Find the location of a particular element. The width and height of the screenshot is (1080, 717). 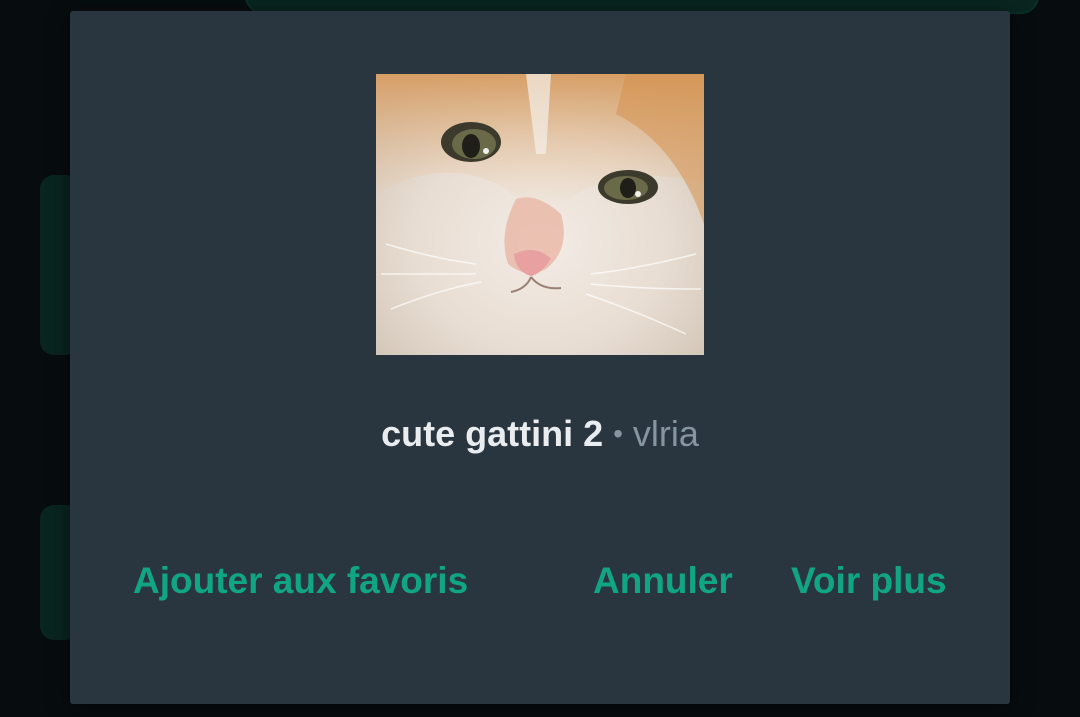

add-to-favorites-button: Ajouter aux favoris is located at coordinates (300, 581).